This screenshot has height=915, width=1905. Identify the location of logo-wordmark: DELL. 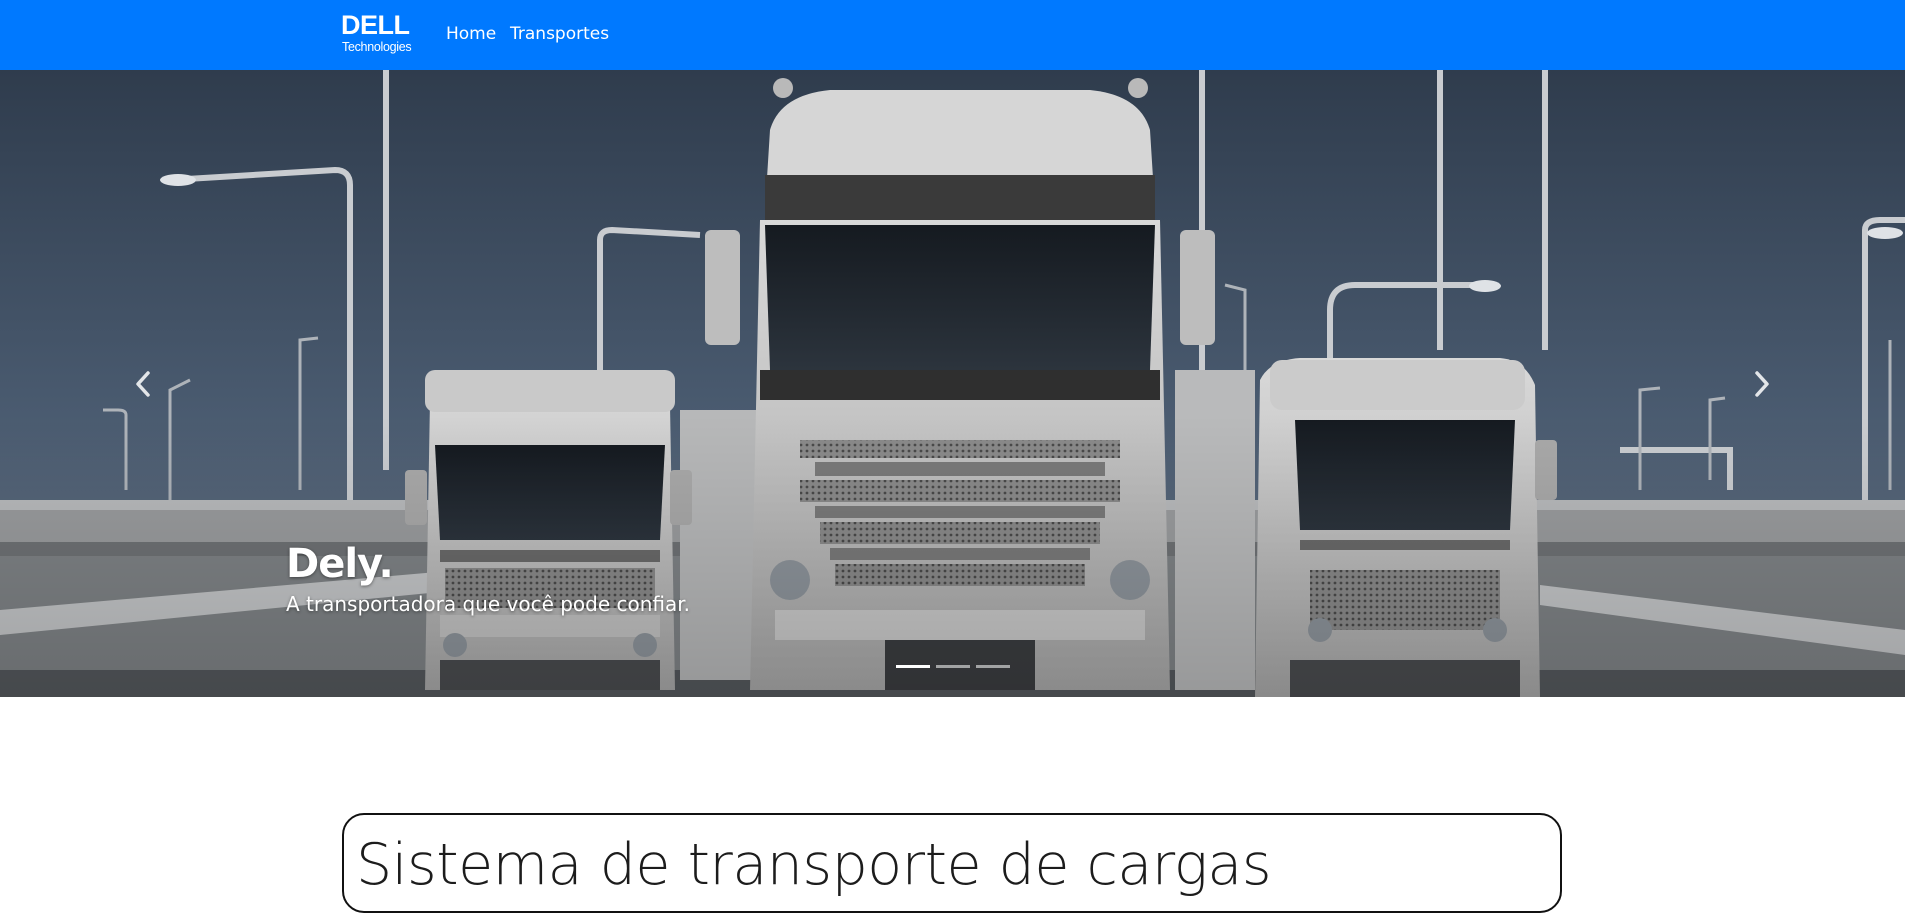
(375, 25).